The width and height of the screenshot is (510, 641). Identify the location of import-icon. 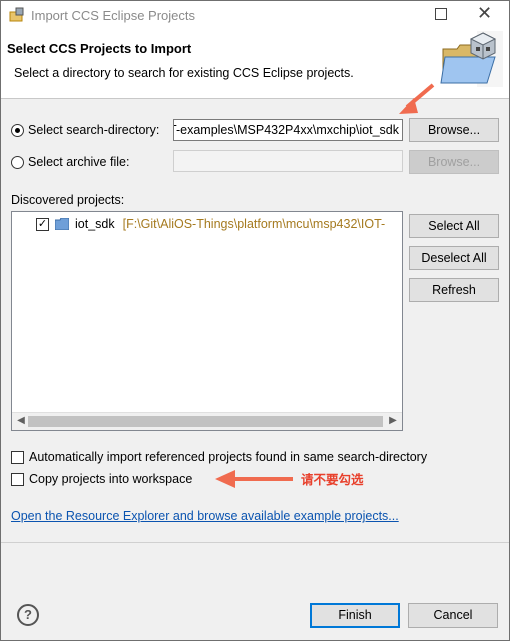
(16, 14).